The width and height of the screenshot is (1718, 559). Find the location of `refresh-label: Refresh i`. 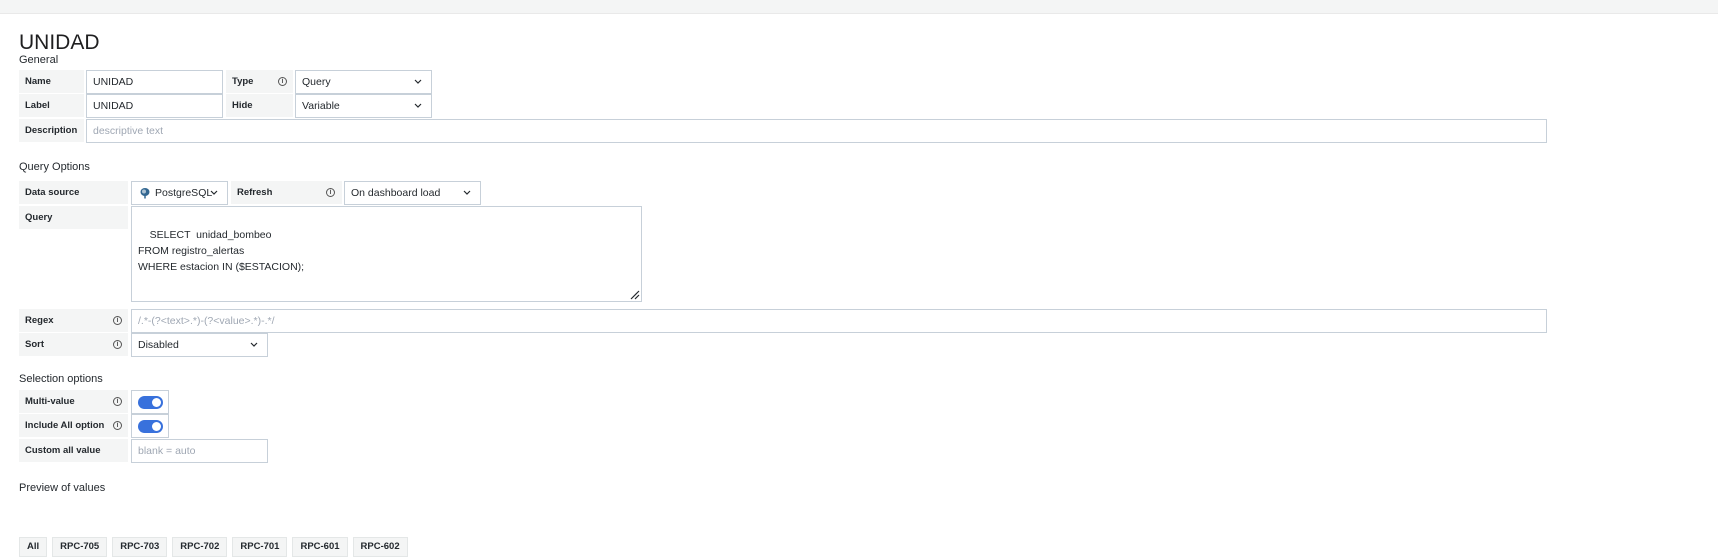

refresh-label: Refresh i is located at coordinates (286, 192).